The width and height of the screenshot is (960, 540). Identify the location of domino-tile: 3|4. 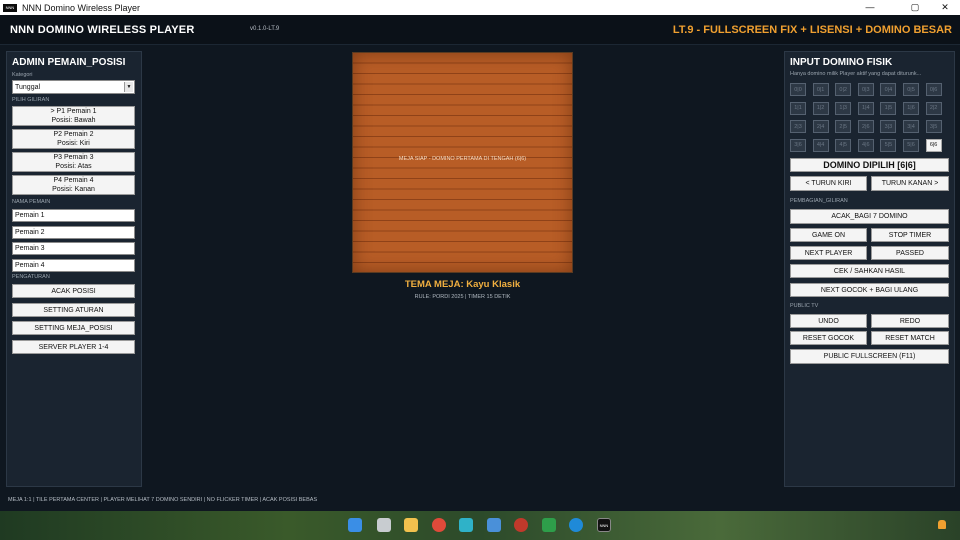
(911, 126).